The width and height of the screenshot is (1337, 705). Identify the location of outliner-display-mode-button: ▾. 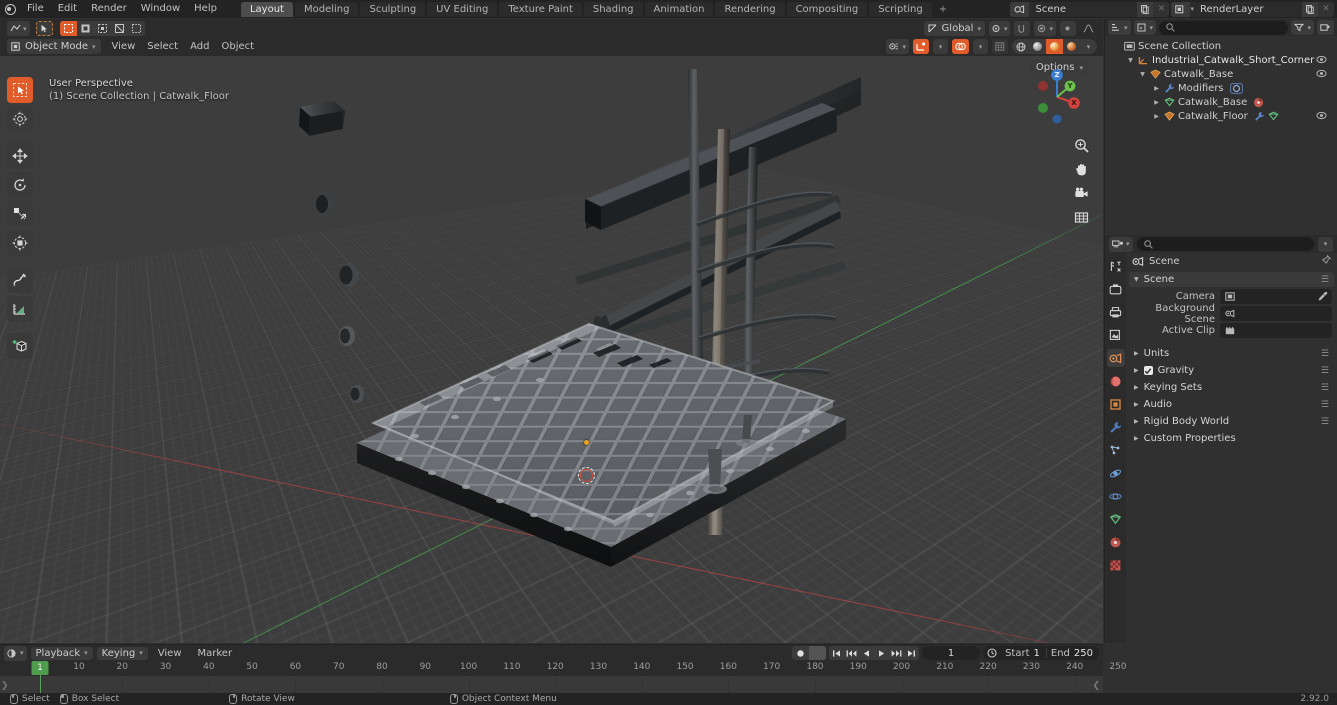
(1145, 27).